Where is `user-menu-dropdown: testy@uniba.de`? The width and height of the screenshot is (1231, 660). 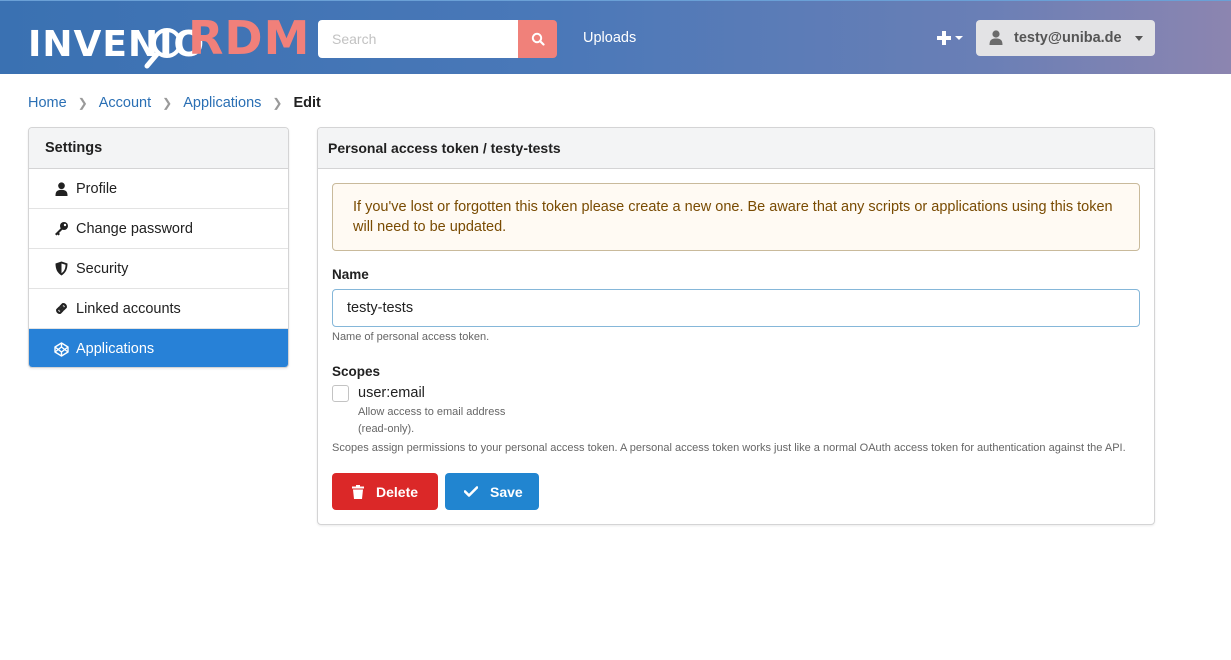
user-menu-dropdown: testy@uniba.de is located at coordinates (1065, 38).